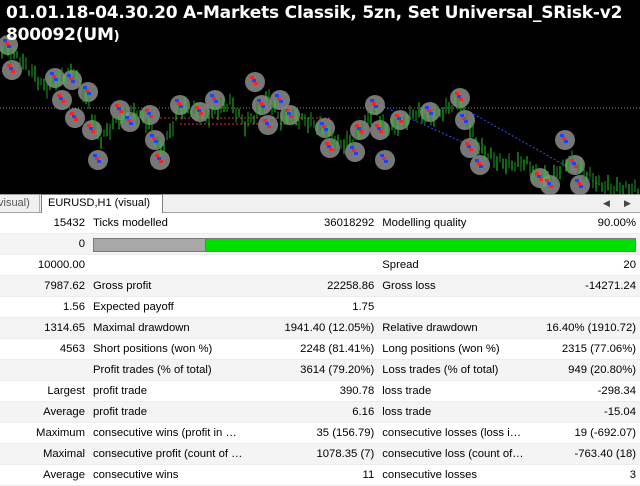 This screenshot has height=486, width=640. What do you see at coordinates (616, 223) in the screenshot?
I see `row-value: 90.00%` at bounding box center [616, 223].